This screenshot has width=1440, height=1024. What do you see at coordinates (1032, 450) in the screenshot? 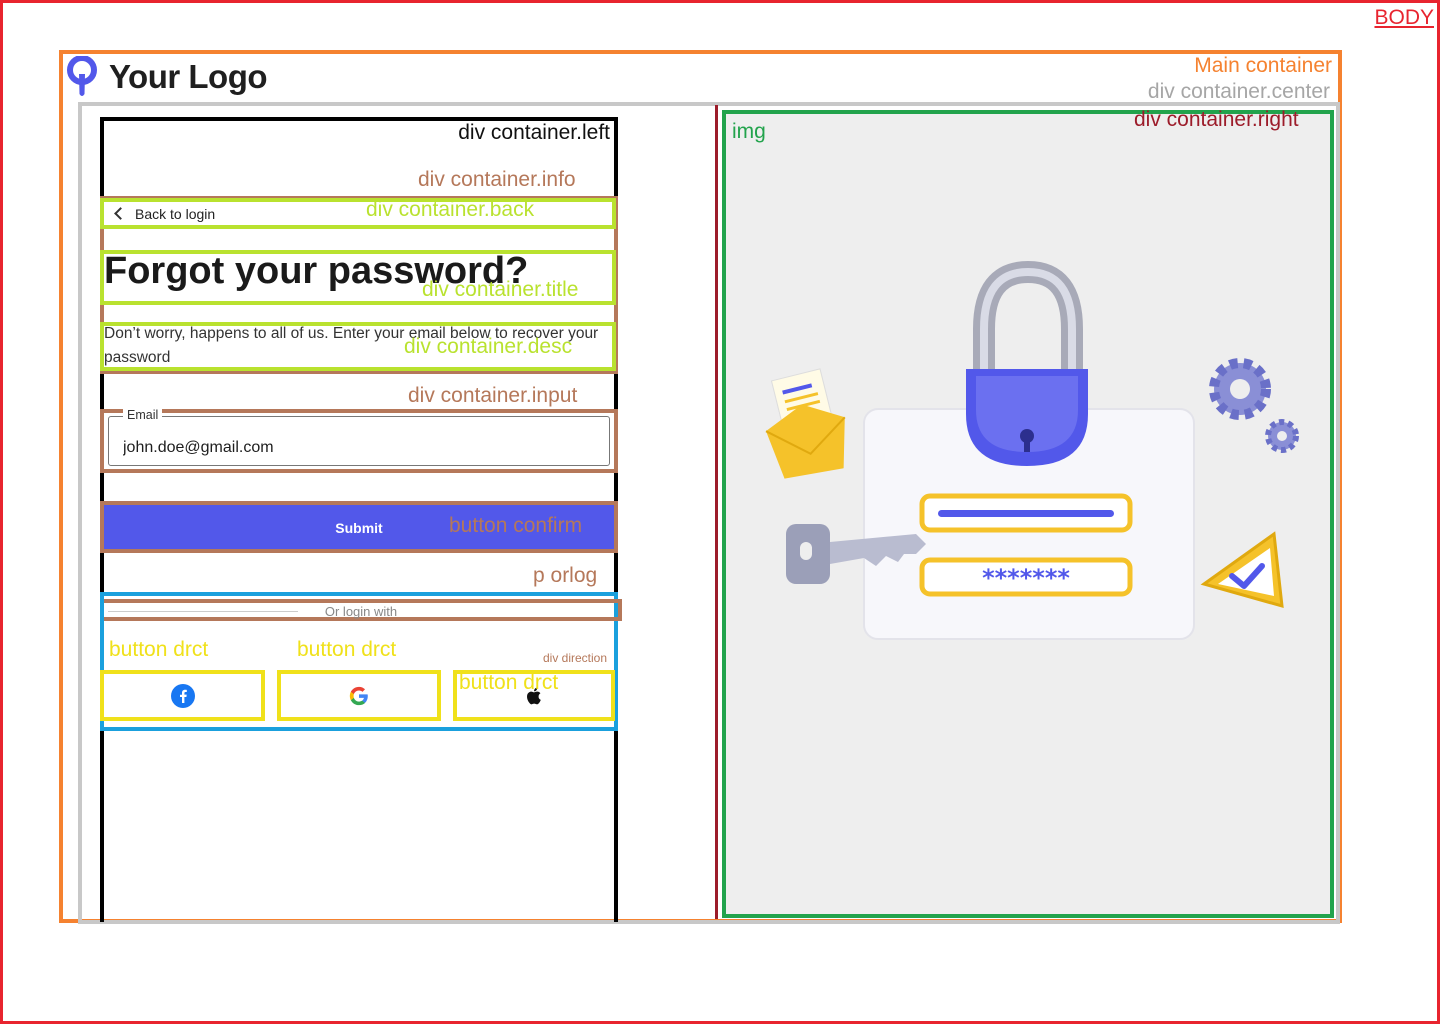
I see `security-illustration: *******` at bounding box center [1032, 450].